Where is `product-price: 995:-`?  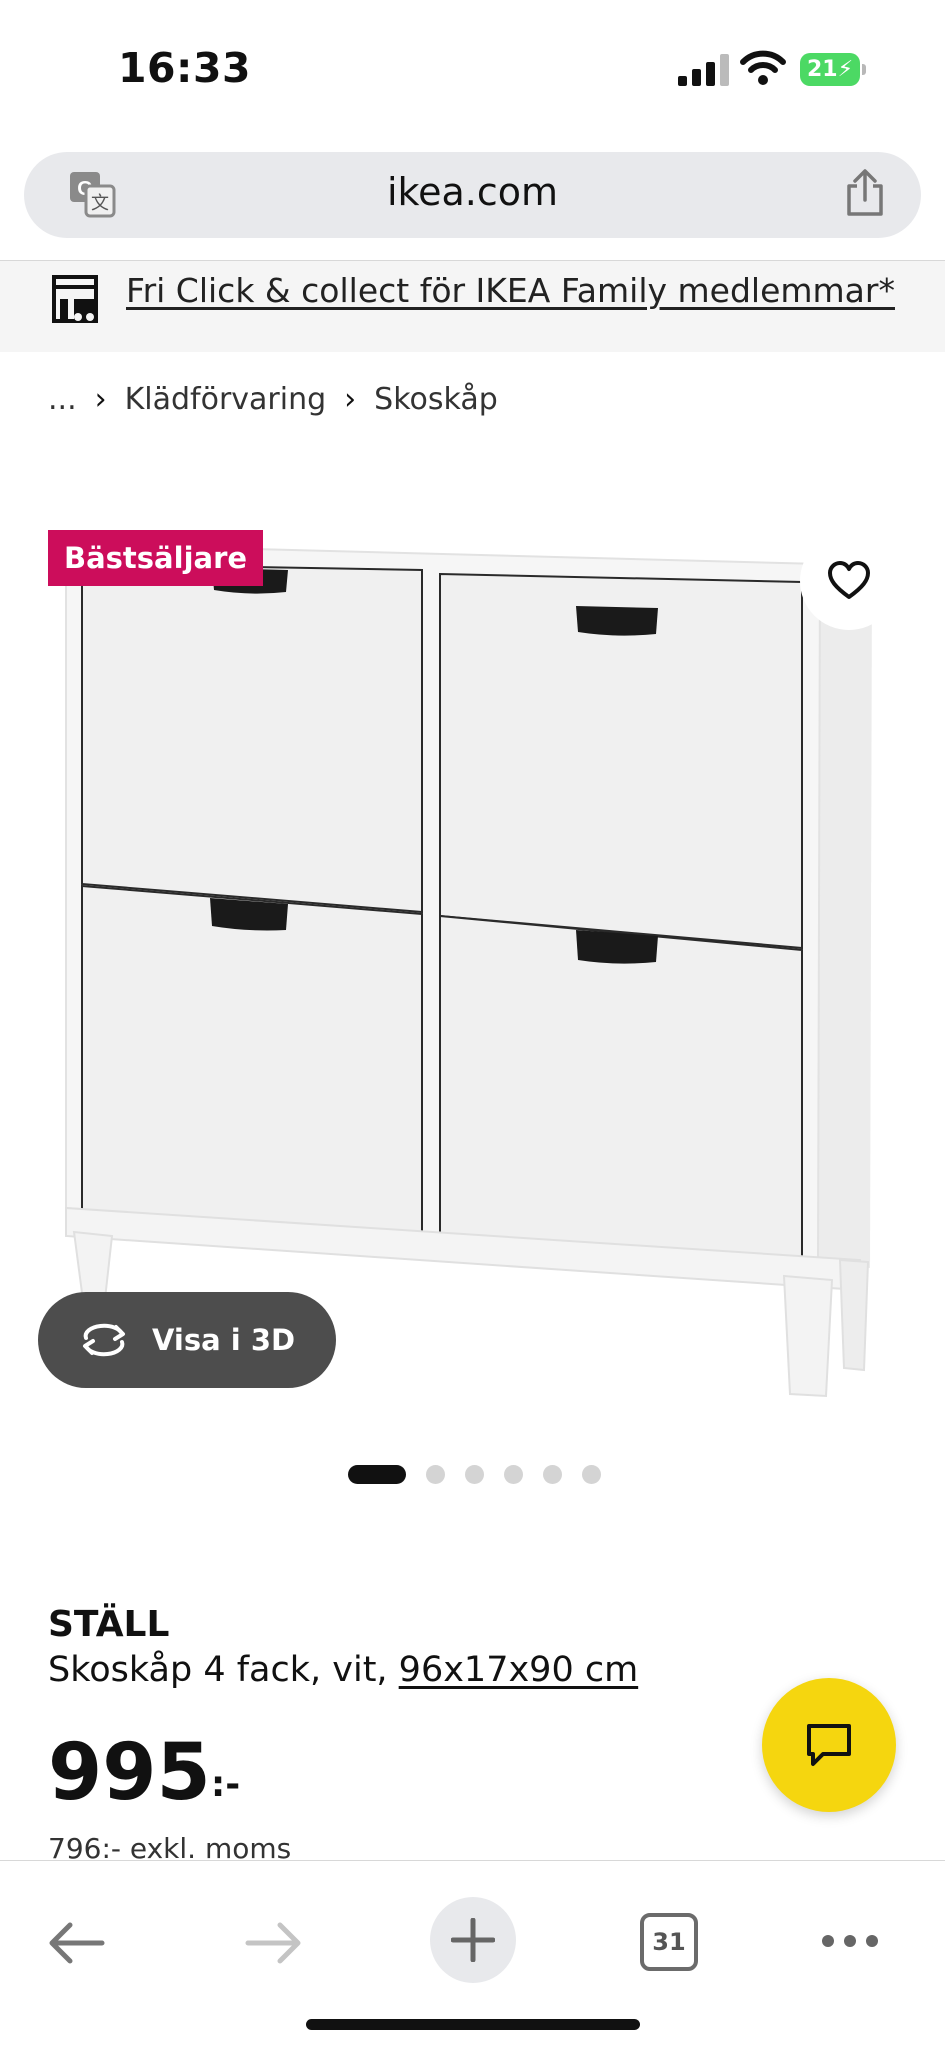 product-price: 995:- is located at coordinates (144, 1773).